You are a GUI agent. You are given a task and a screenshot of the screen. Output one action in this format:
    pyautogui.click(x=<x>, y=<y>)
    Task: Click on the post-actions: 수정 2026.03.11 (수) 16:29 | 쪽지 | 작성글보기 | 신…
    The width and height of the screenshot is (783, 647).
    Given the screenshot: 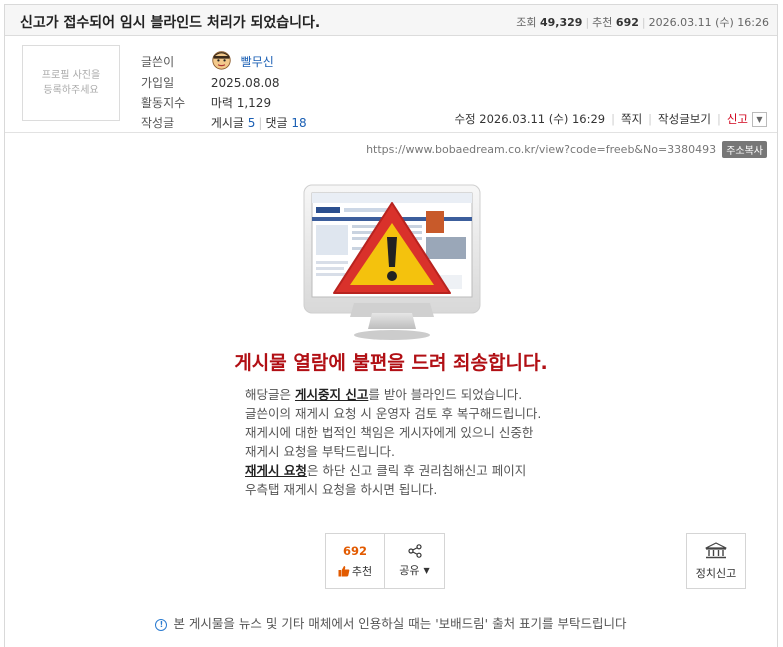 What is the action you would take?
    pyautogui.click(x=610, y=119)
    